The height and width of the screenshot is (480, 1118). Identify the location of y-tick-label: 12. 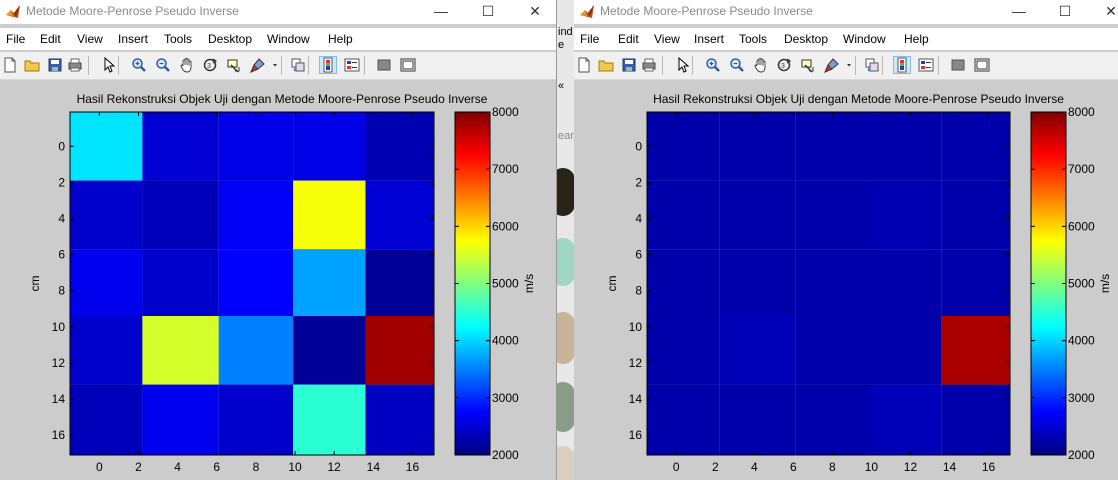
(59, 363).